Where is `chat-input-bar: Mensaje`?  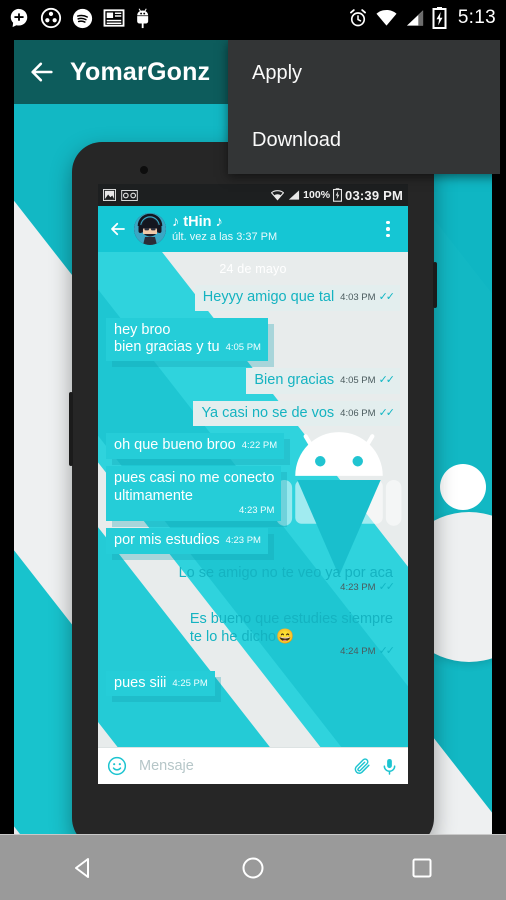
chat-input-bar: Mensaje is located at coordinates (253, 765).